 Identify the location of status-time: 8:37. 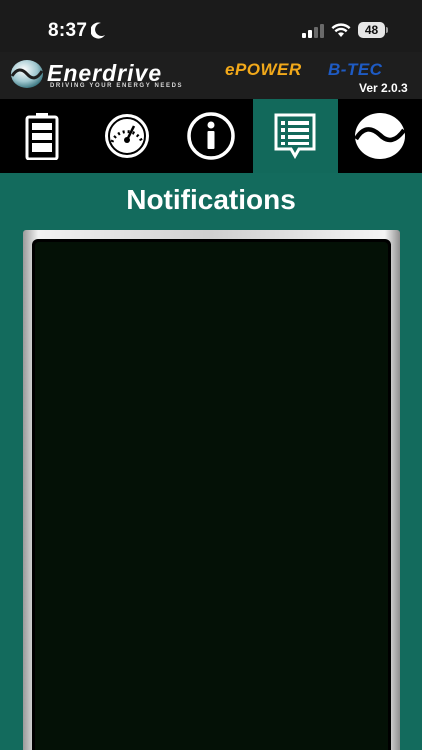
(68, 30).